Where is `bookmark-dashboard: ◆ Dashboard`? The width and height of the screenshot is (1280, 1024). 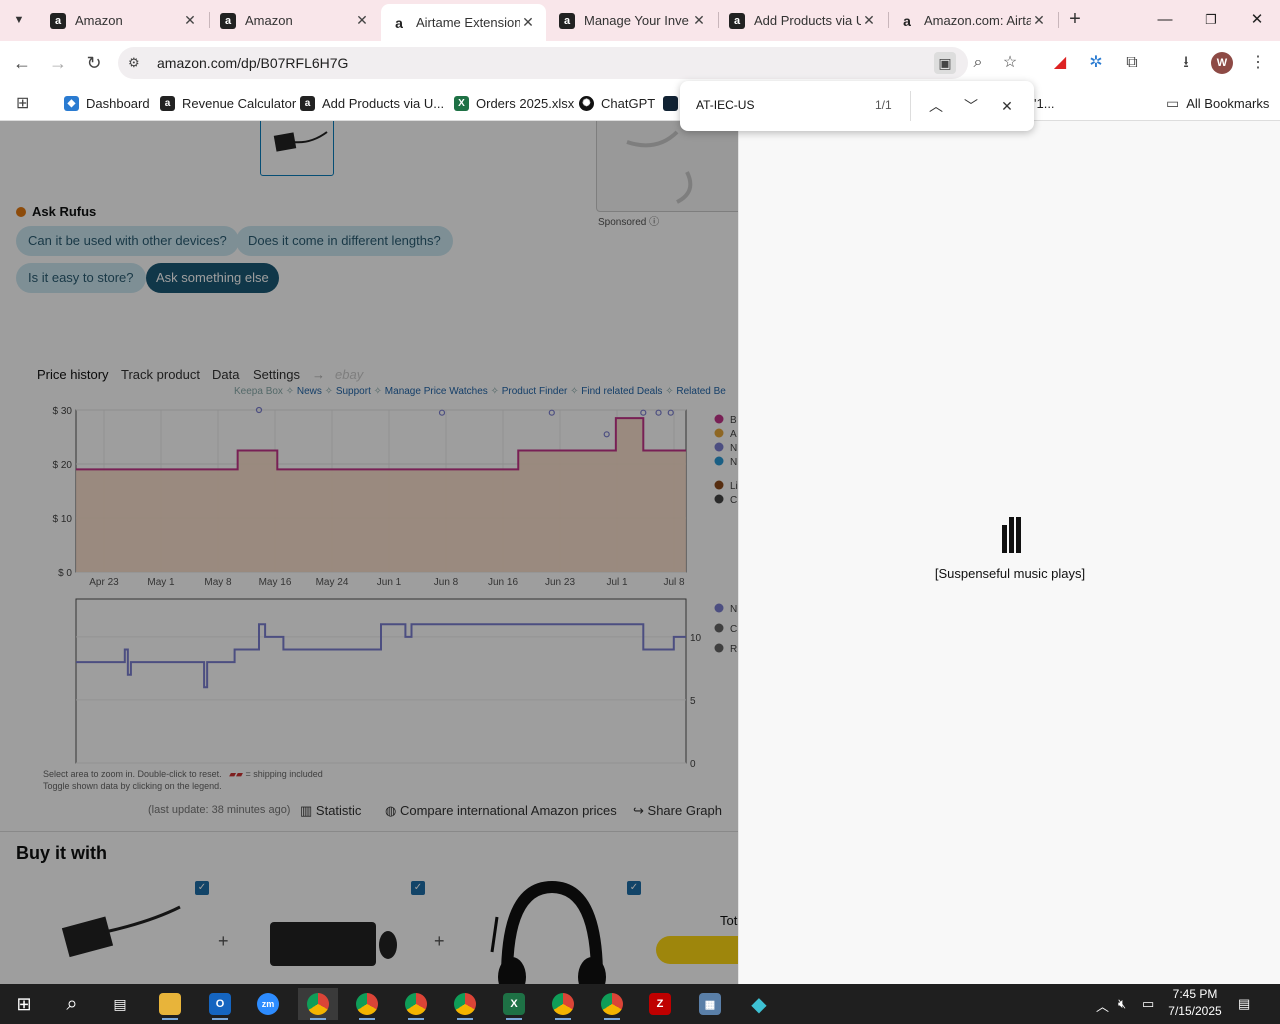 bookmark-dashboard: ◆ Dashboard is located at coordinates (107, 103).